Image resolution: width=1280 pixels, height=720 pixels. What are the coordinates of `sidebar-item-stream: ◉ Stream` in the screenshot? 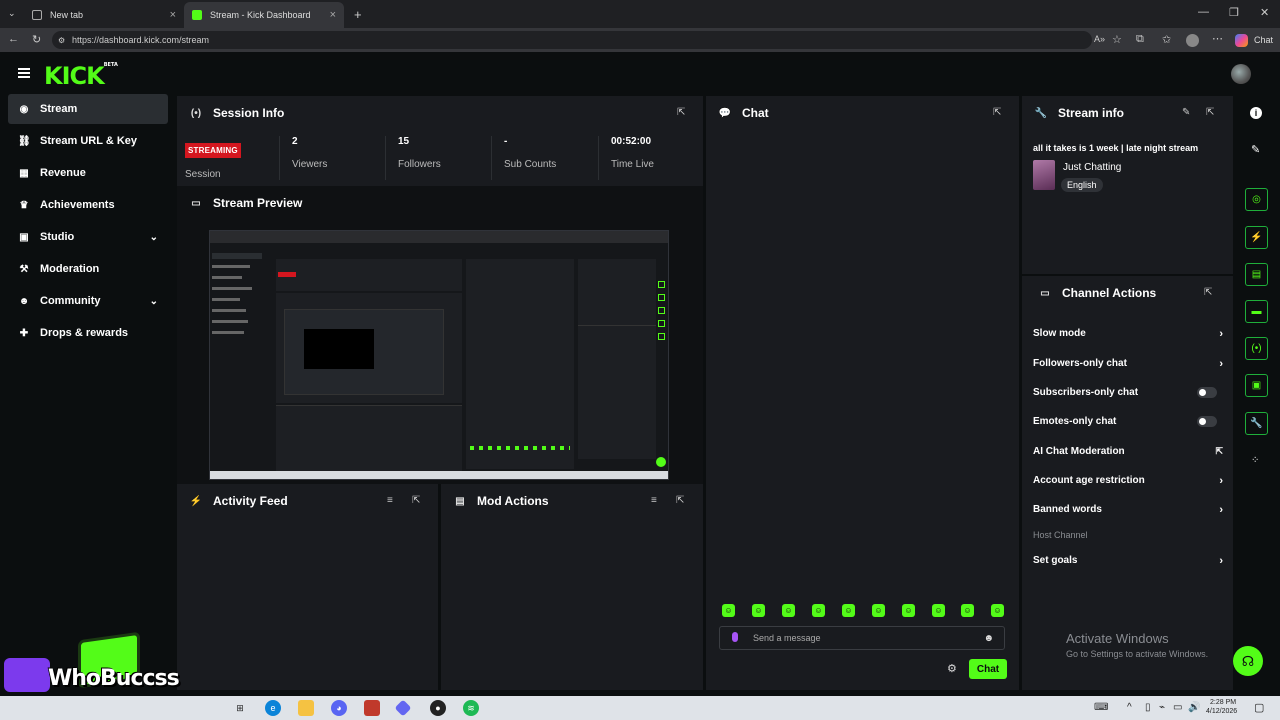 It's located at (88, 109).